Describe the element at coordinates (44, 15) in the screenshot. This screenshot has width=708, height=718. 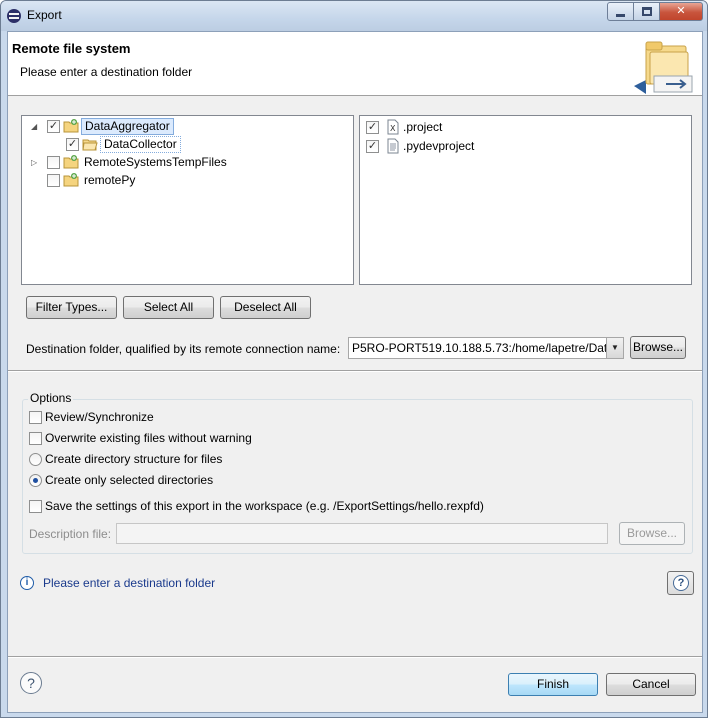
I see `window-title: Export` at that location.